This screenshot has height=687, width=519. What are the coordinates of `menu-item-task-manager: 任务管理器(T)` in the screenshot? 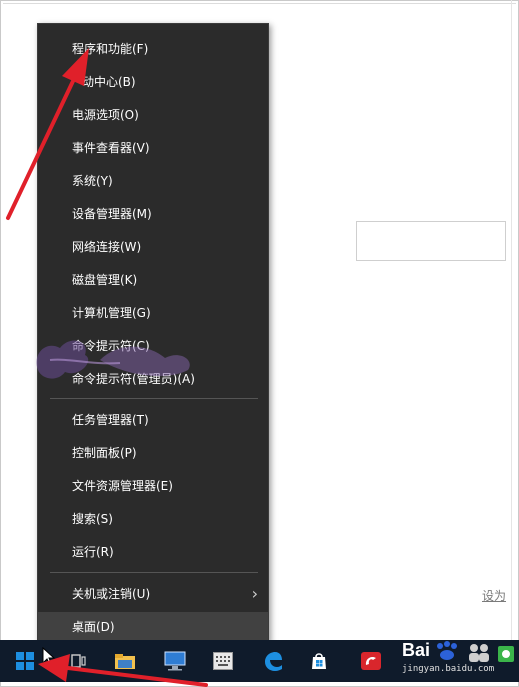 It's located at (153, 420).